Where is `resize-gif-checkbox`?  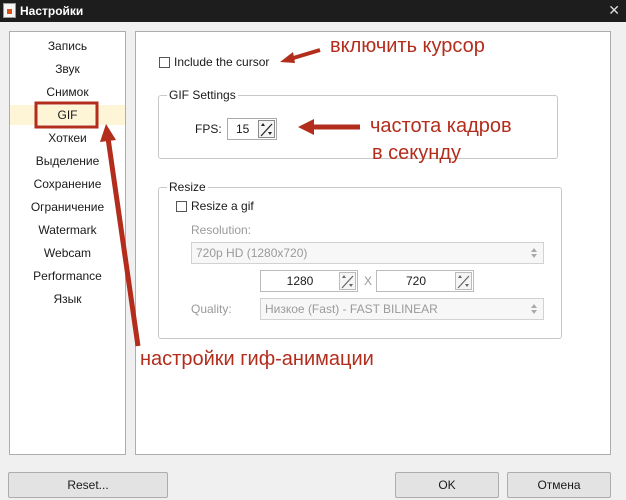
resize-gif-checkbox is located at coordinates (181, 206).